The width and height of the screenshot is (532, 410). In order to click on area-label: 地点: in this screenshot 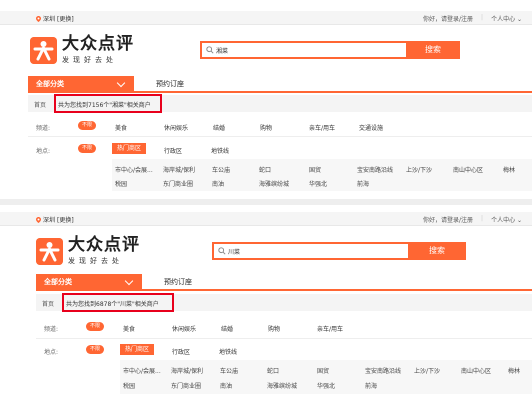, I will do `click(43, 151)`.